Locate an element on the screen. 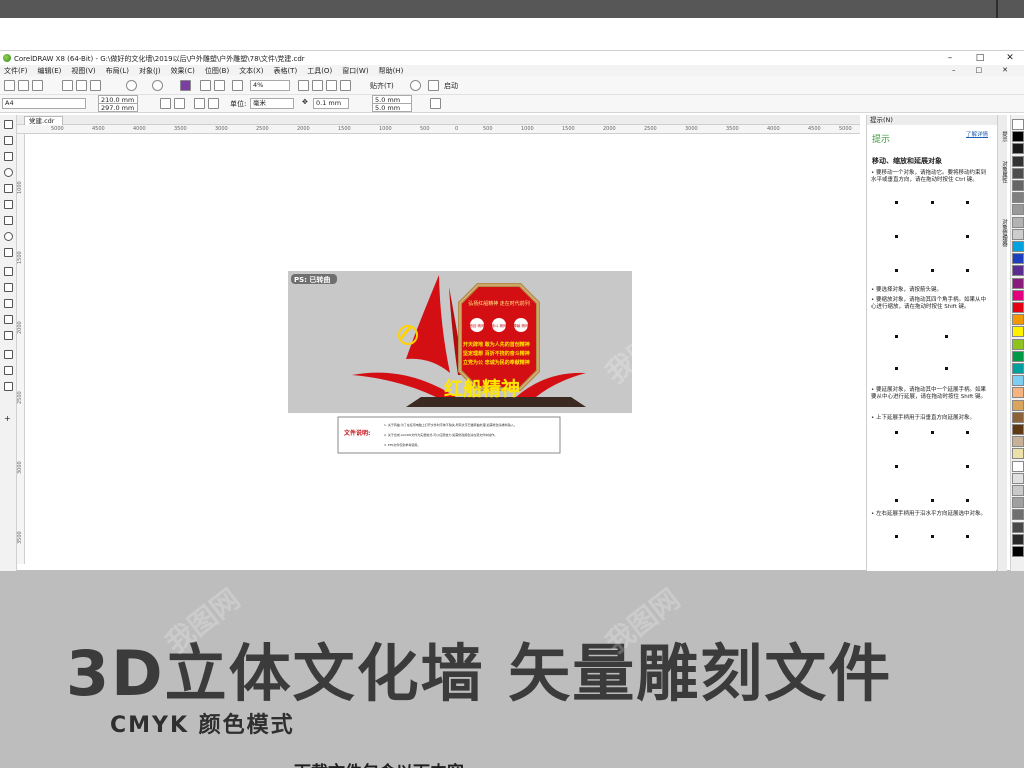 The width and height of the screenshot is (1024, 768). options-gear-icon is located at coordinates (415, 85).